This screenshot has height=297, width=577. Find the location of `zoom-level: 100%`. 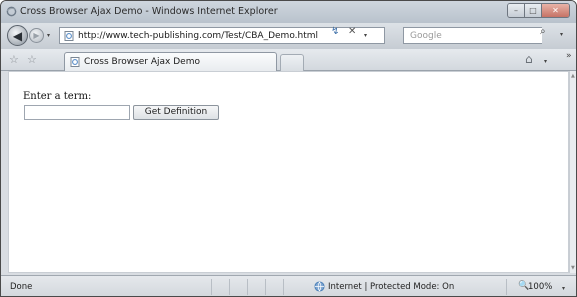

zoom-level: 100% is located at coordinates (540, 287).